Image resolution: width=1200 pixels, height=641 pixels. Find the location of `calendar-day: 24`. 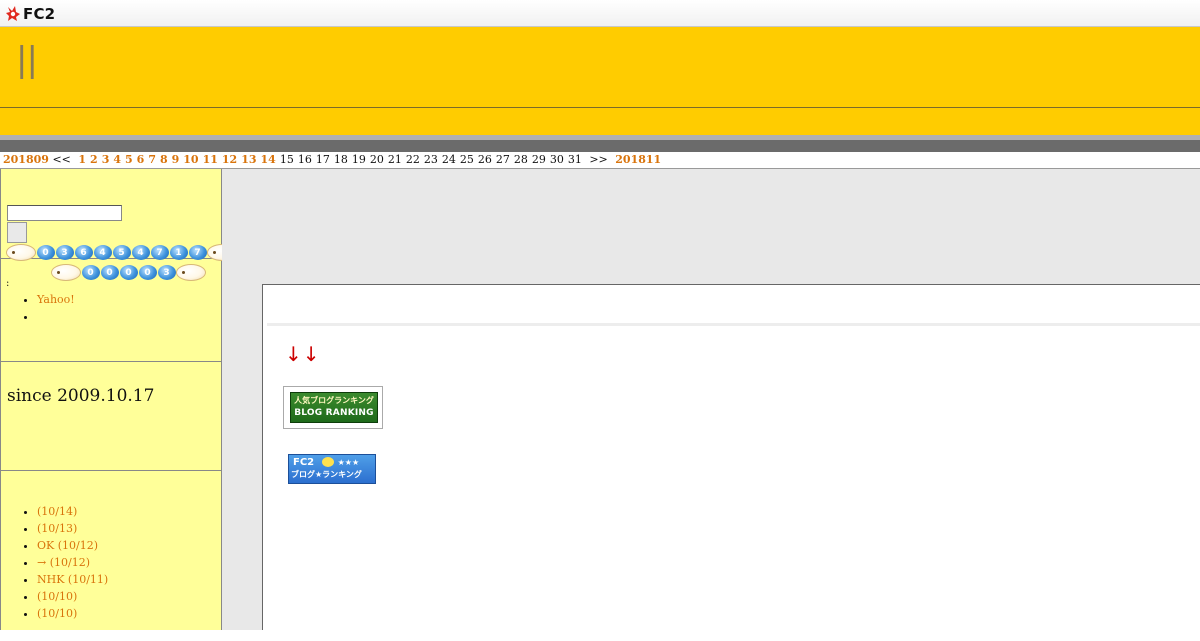

calendar-day: 24 is located at coordinates (448, 159).